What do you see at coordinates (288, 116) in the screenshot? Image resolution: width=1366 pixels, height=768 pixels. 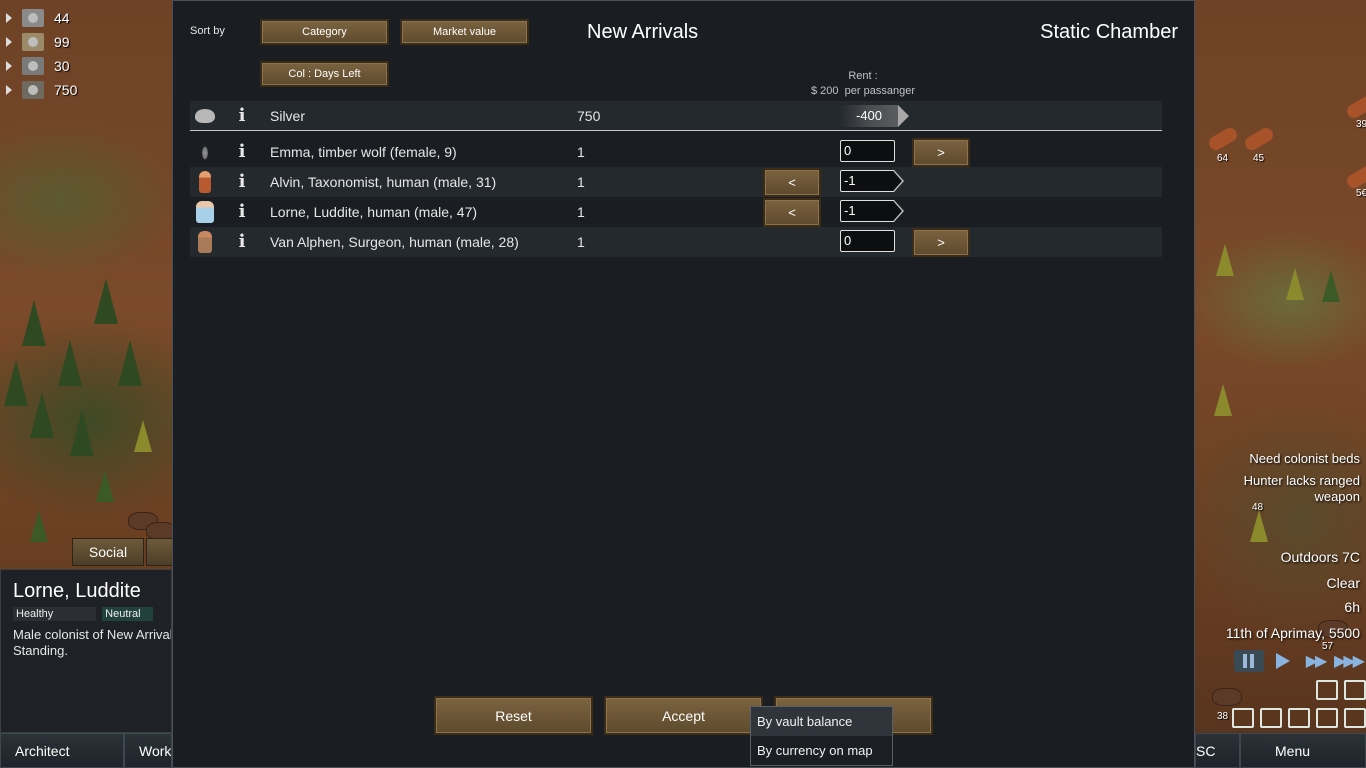 I see `item-name: Silver` at bounding box center [288, 116].